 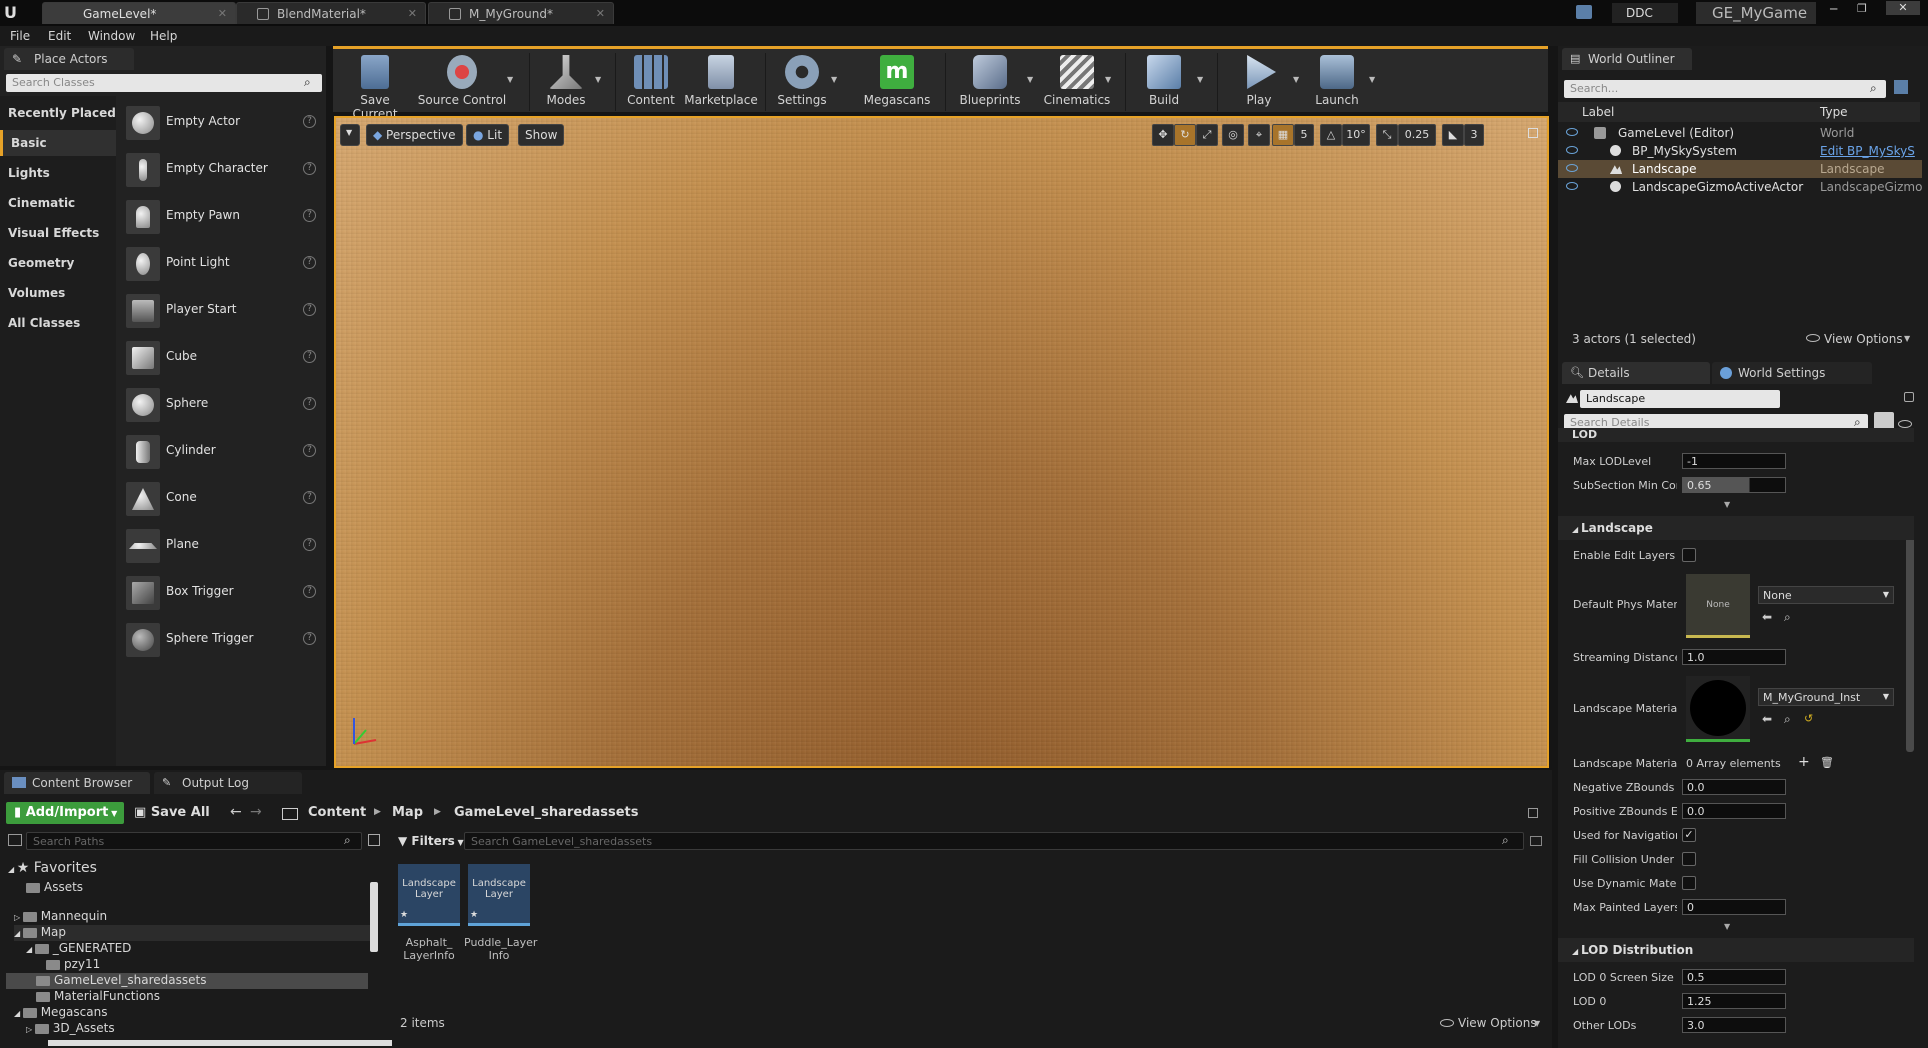 What do you see at coordinates (1734, 787) in the screenshot?
I see `neg-z-input: 0.0` at bounding box center [1734, 787].